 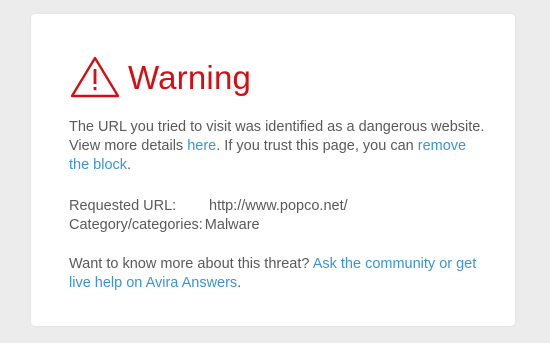 What do you see at coordinates (191, 264) in the screenshot?
I see `more-info-text: Want to know more about this threat?` at bounding box center [191, 264].